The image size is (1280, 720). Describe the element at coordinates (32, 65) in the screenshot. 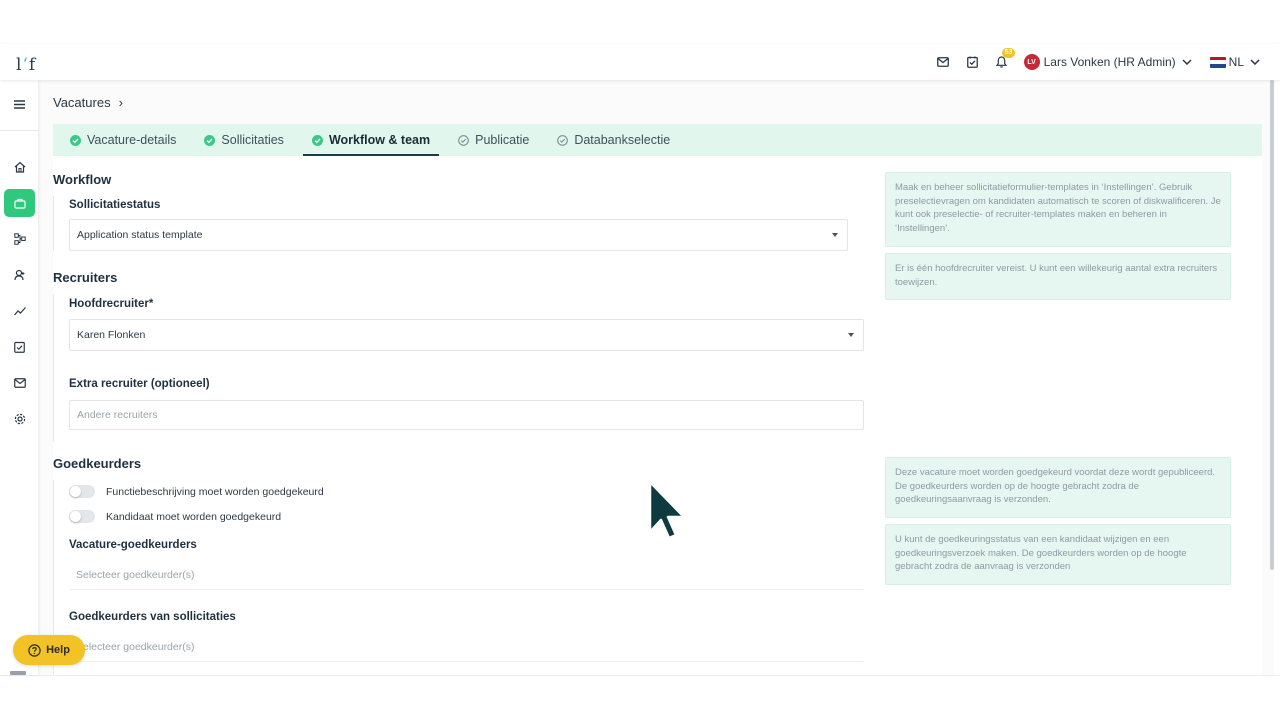

I see `logo-letter-tail: f` at that location.